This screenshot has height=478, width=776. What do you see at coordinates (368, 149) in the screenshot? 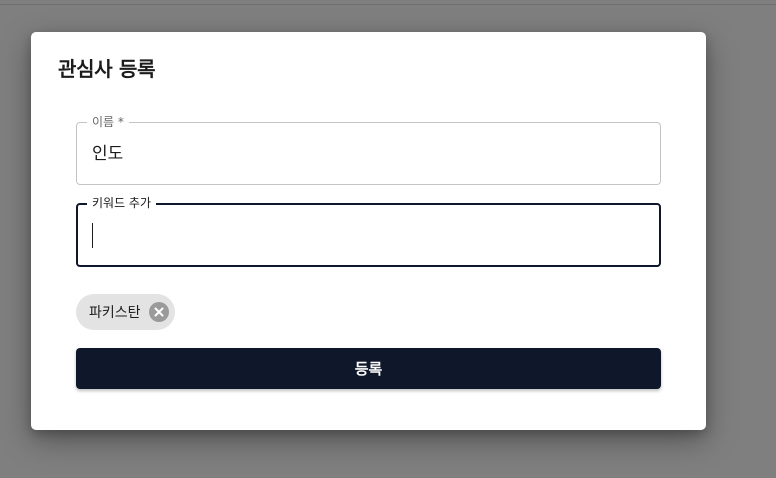
I see `name-field: 이름 * 인도` at bounding box center [368, 149].